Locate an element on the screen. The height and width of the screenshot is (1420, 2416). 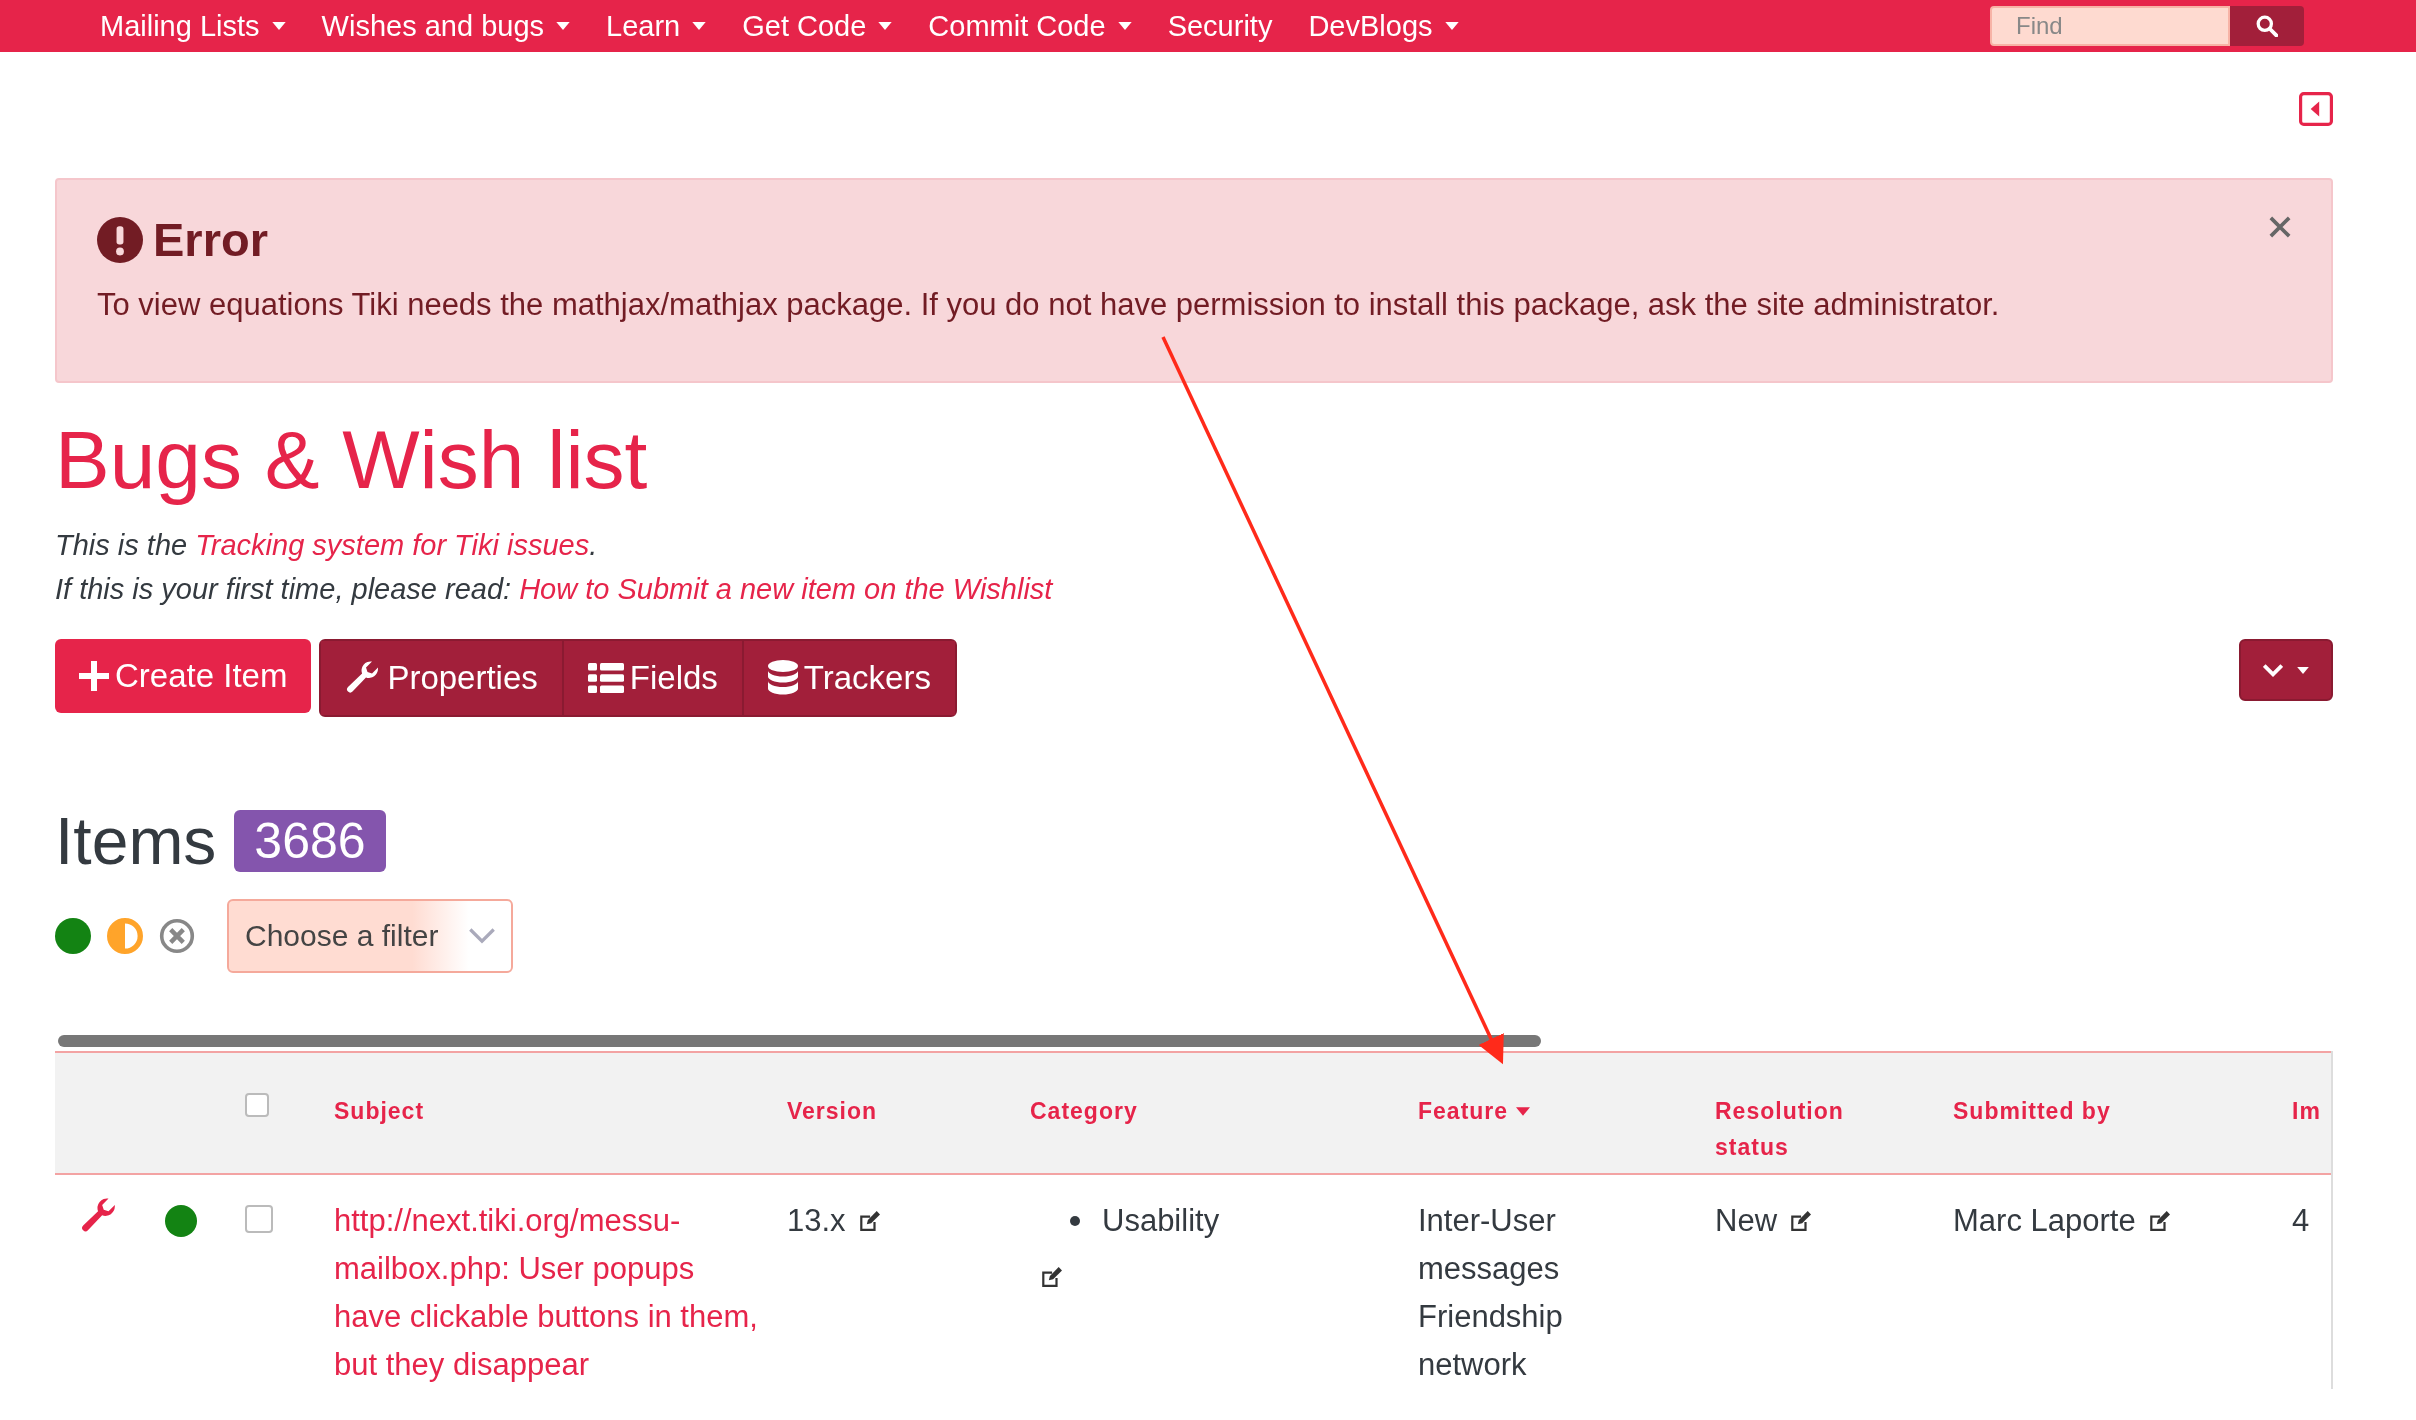
nav-menu-item: Security is located at coordinates (1220, 26).